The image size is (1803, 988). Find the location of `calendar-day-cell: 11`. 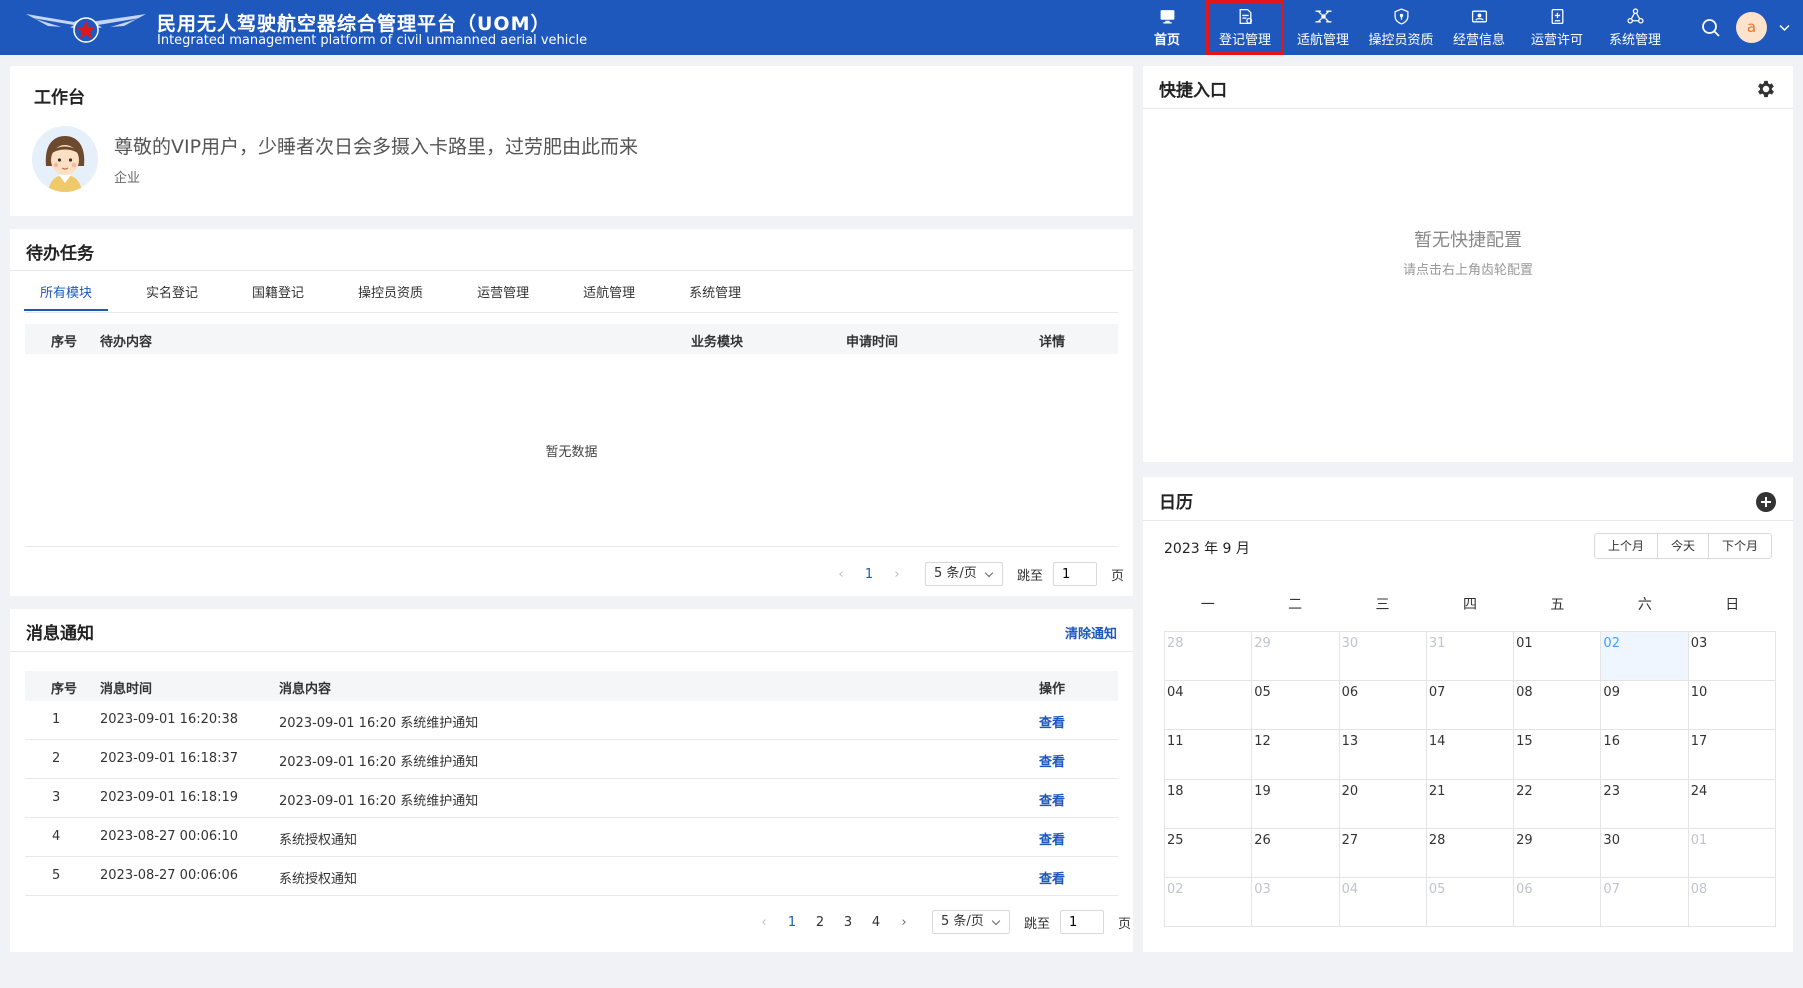

calendar-day-cell: 11 is located at coordinates (1209, 755).